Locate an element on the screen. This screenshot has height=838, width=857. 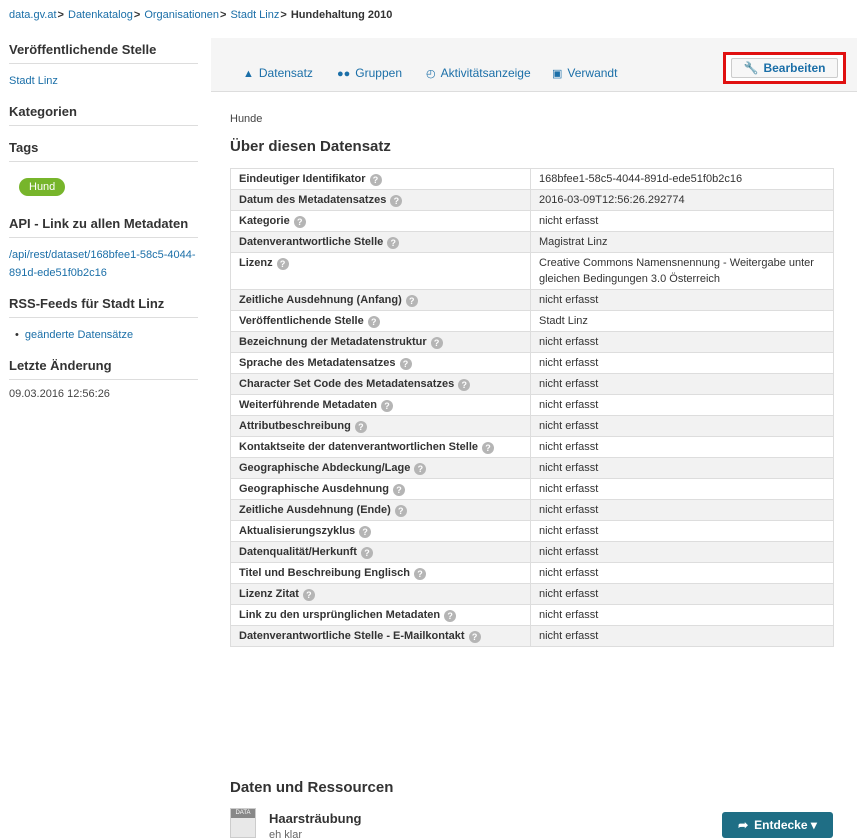
resource-description: eh klar is located at coordinates (286, 833).